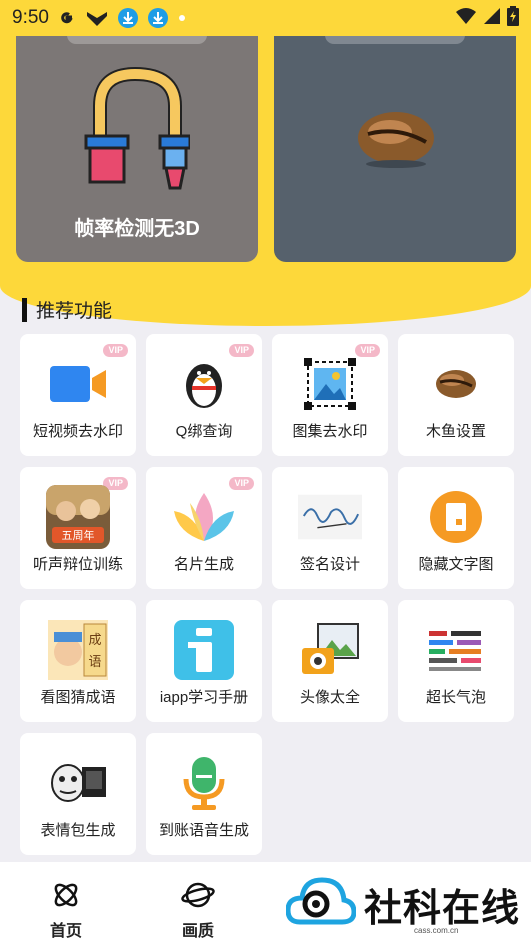 Image resolution: width=531 pixels, height=944 pixels. What do you see at coordinates (436, 930) in the screenshot?
I see `brand-domain: cass.com.cn` at bounding box center [436, 930].